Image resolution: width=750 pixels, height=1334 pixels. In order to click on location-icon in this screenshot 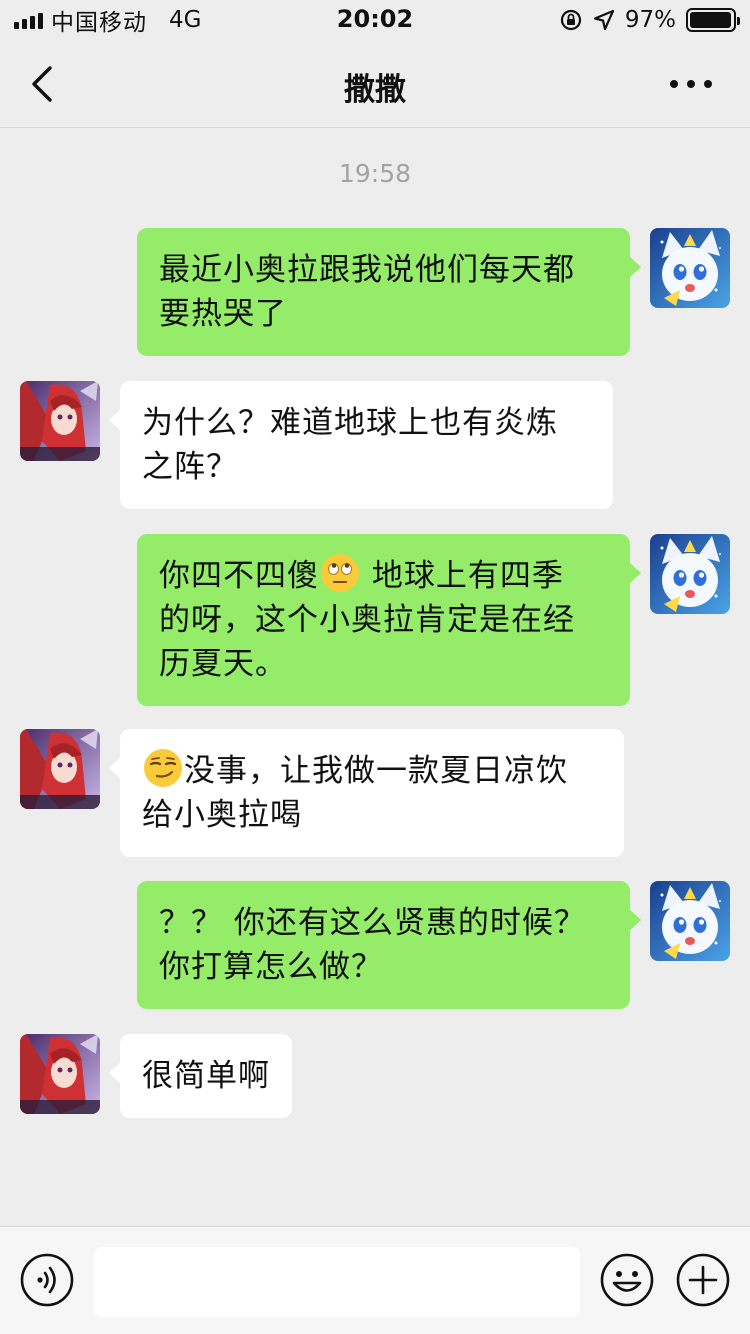, I will do `click(603, 20)`.